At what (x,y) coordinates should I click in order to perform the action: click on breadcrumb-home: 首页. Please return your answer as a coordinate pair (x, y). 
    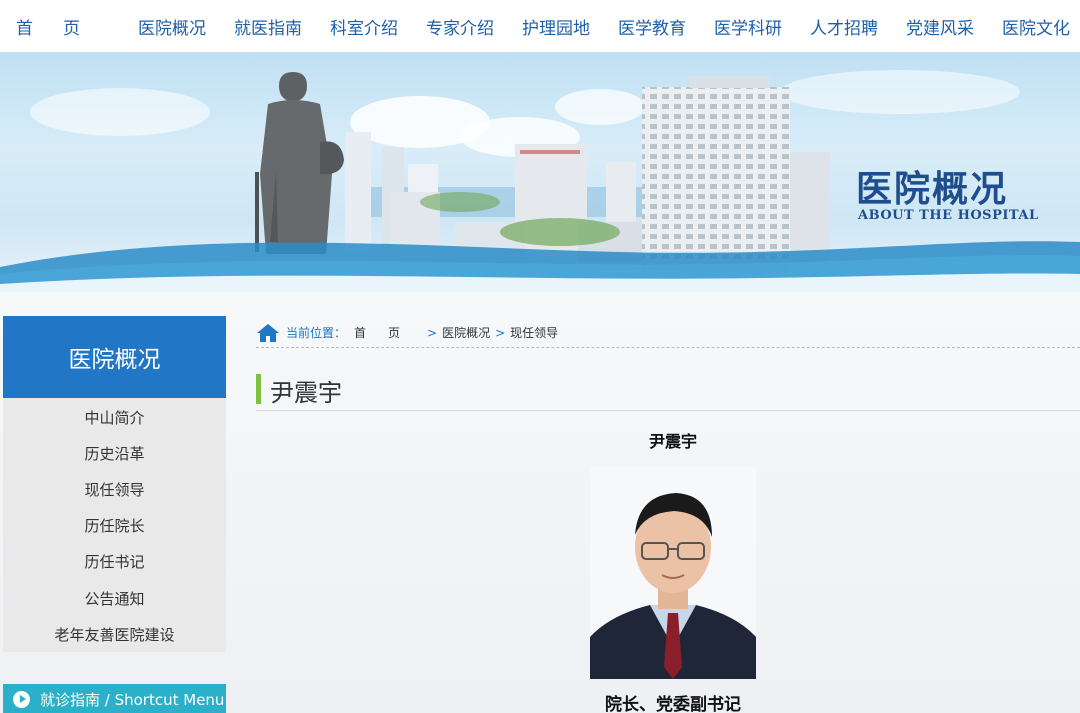
    Looking at the image, I should click on (388, 332).